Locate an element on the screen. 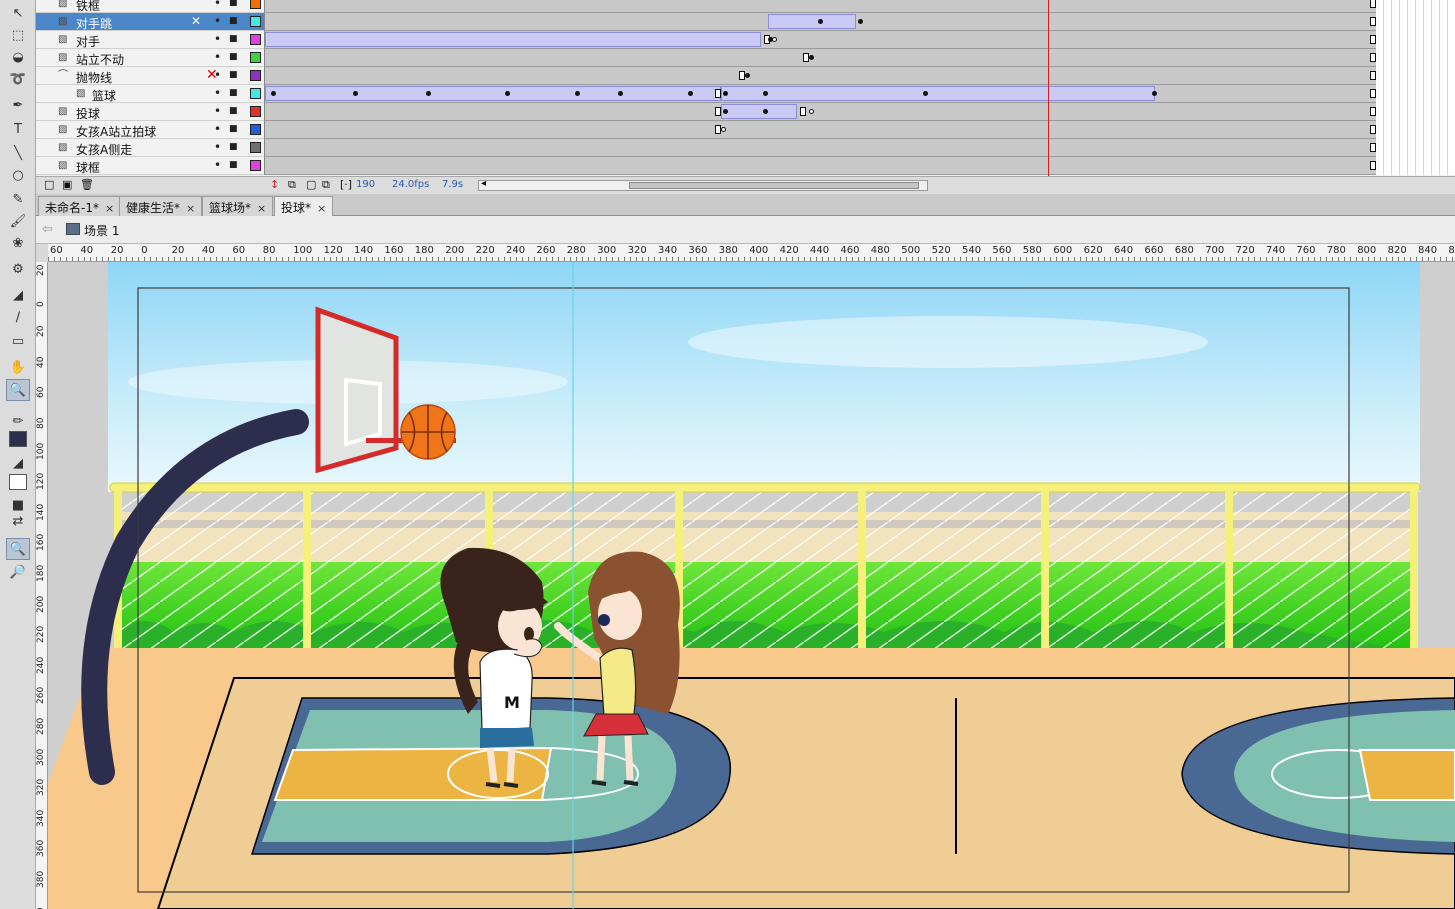  scroll-left-icon: ◂ is located at coordinates (483, 183).